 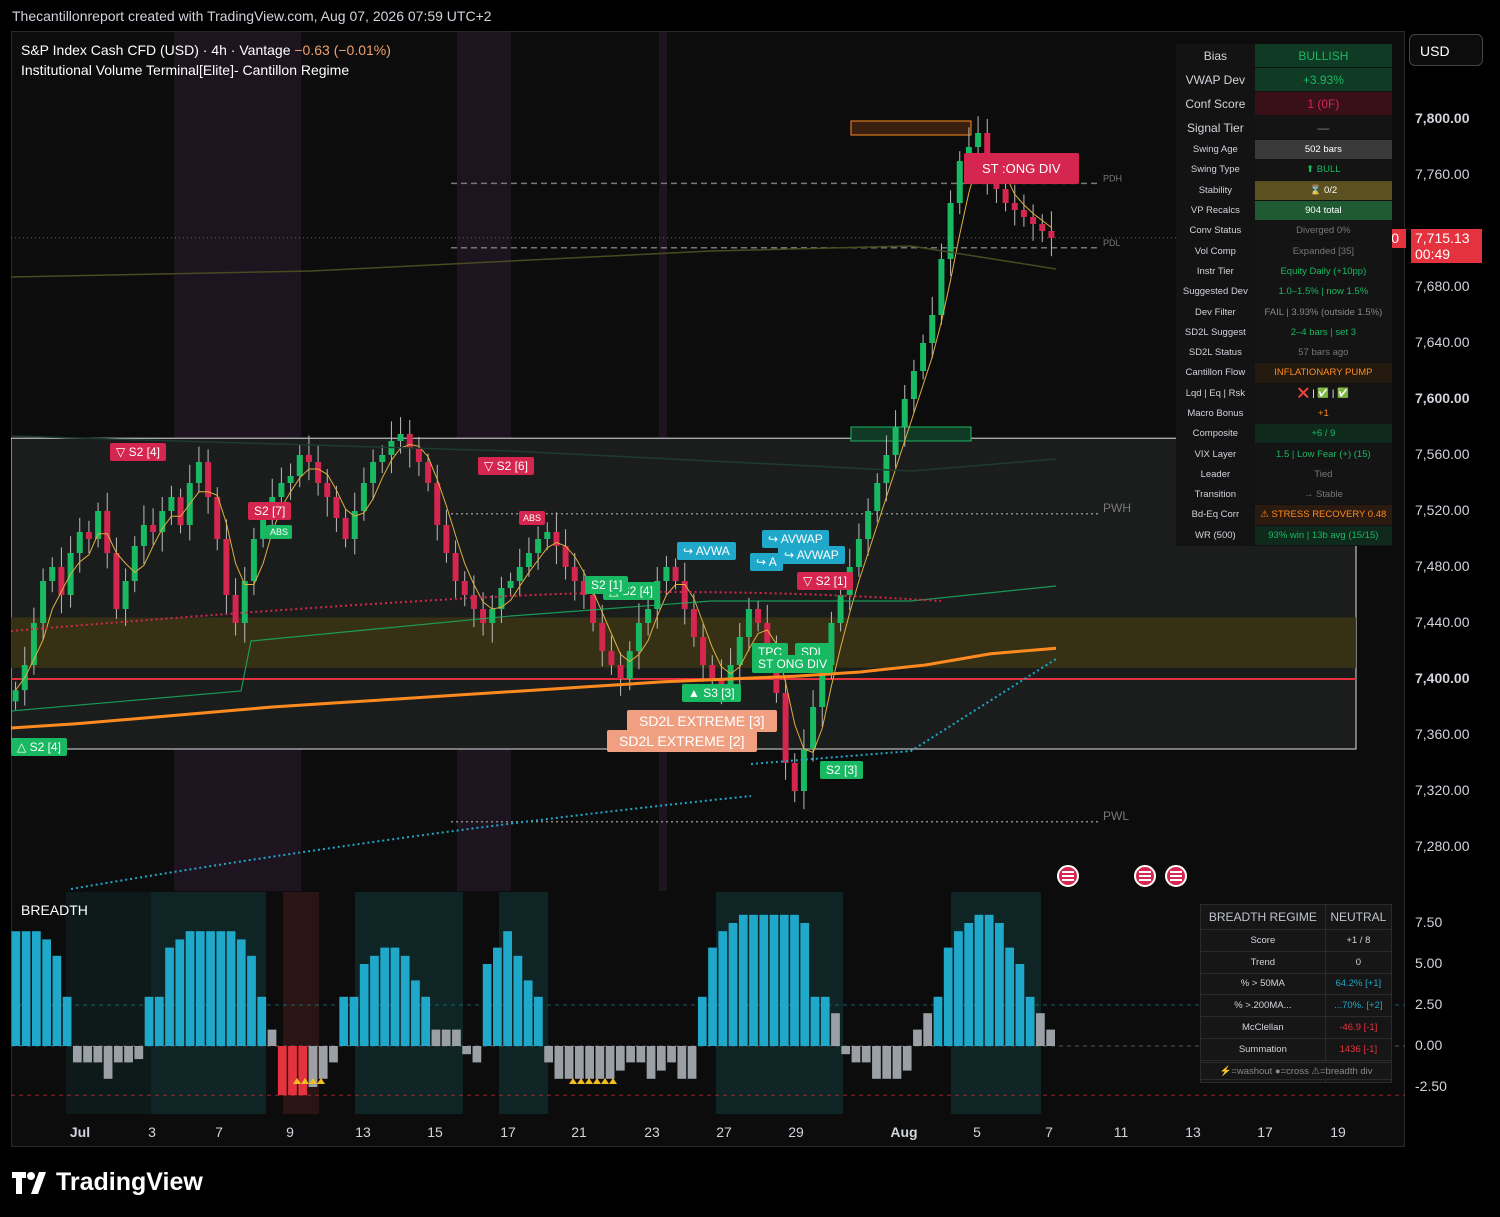 What do you see at coordinates (1284, 231) in the screenshot?
I see `info-row: Conv Status Diverged 0%` at bounding box center [1284, 231].